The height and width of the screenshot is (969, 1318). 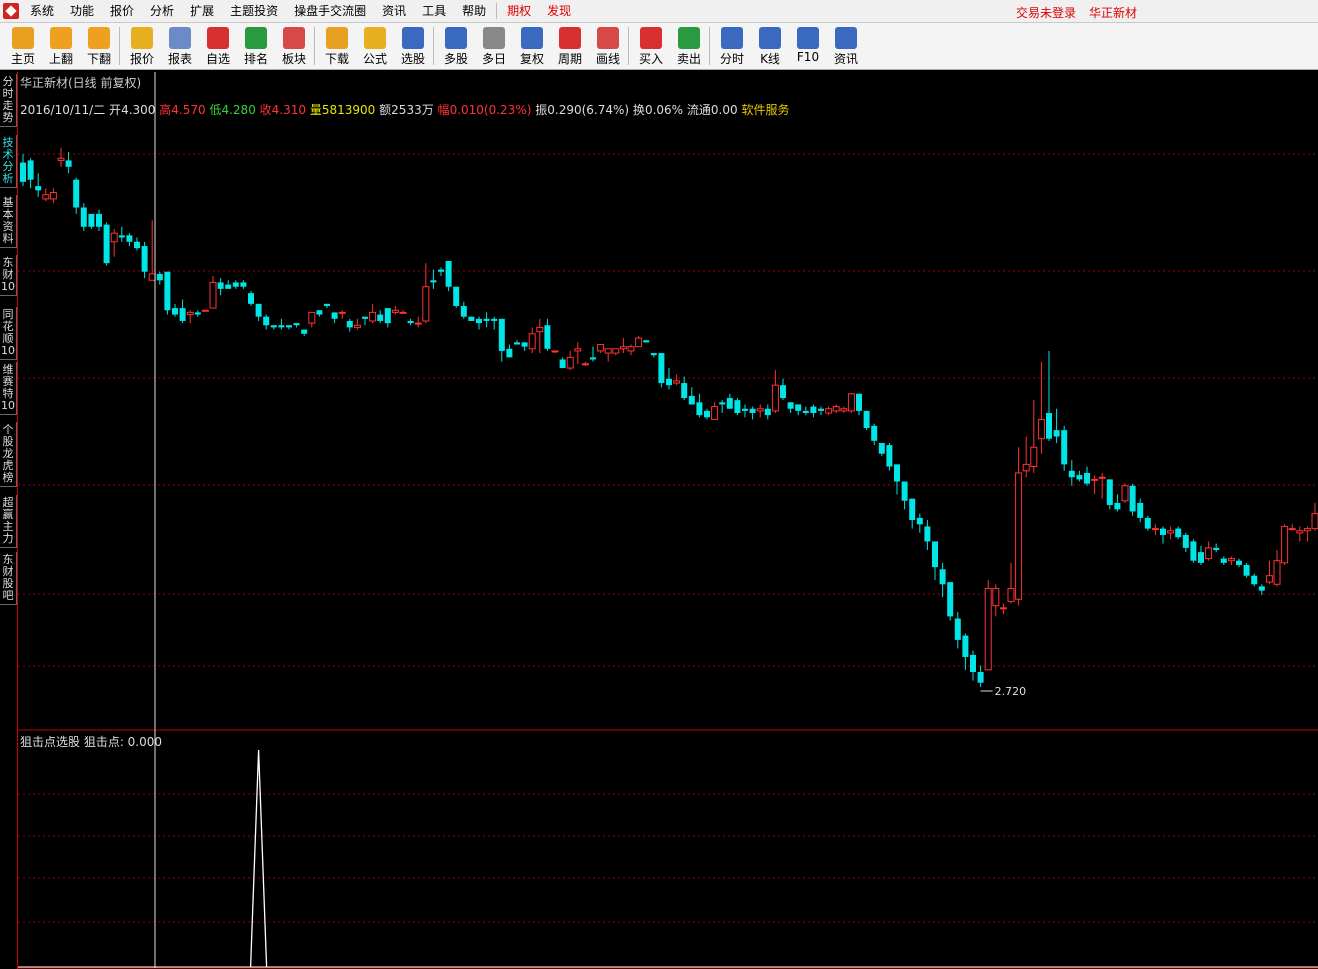 What do you see at coordinates (651, 46) in the screenshot?
I see `toolbar-button-4-0: 买入` at bounding box center [651, 46].